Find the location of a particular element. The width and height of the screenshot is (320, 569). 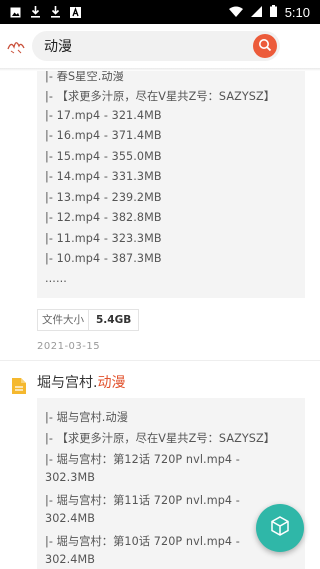

search-input: 动漫 is located at coordinates (156, 46).